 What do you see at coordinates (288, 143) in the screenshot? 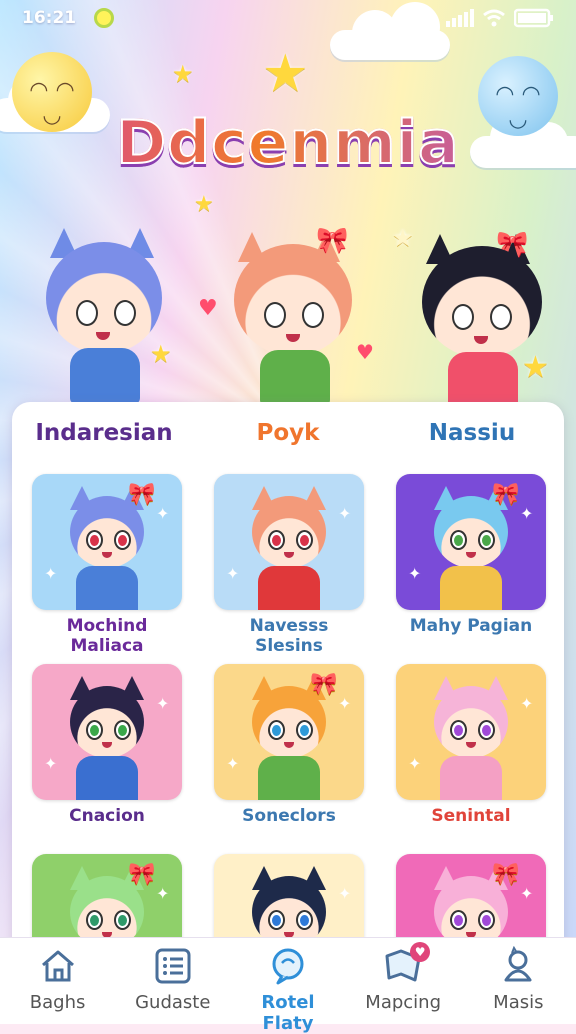
I see `app-title: Ddcenmia` at bounding box center [288, 143].